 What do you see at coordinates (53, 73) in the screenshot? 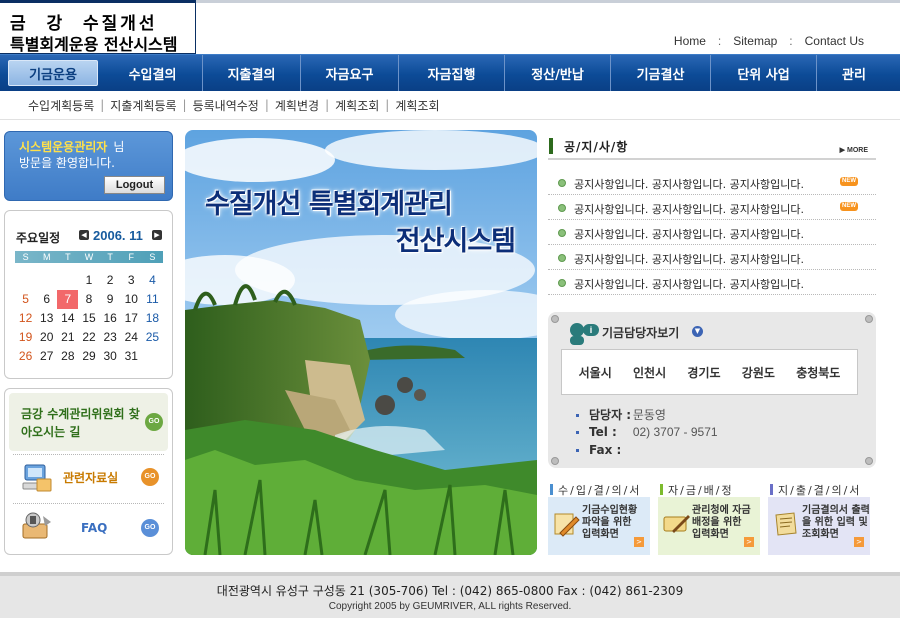
I see `nav-fund-operation: 기금운용` at bounding box center [53, 73].